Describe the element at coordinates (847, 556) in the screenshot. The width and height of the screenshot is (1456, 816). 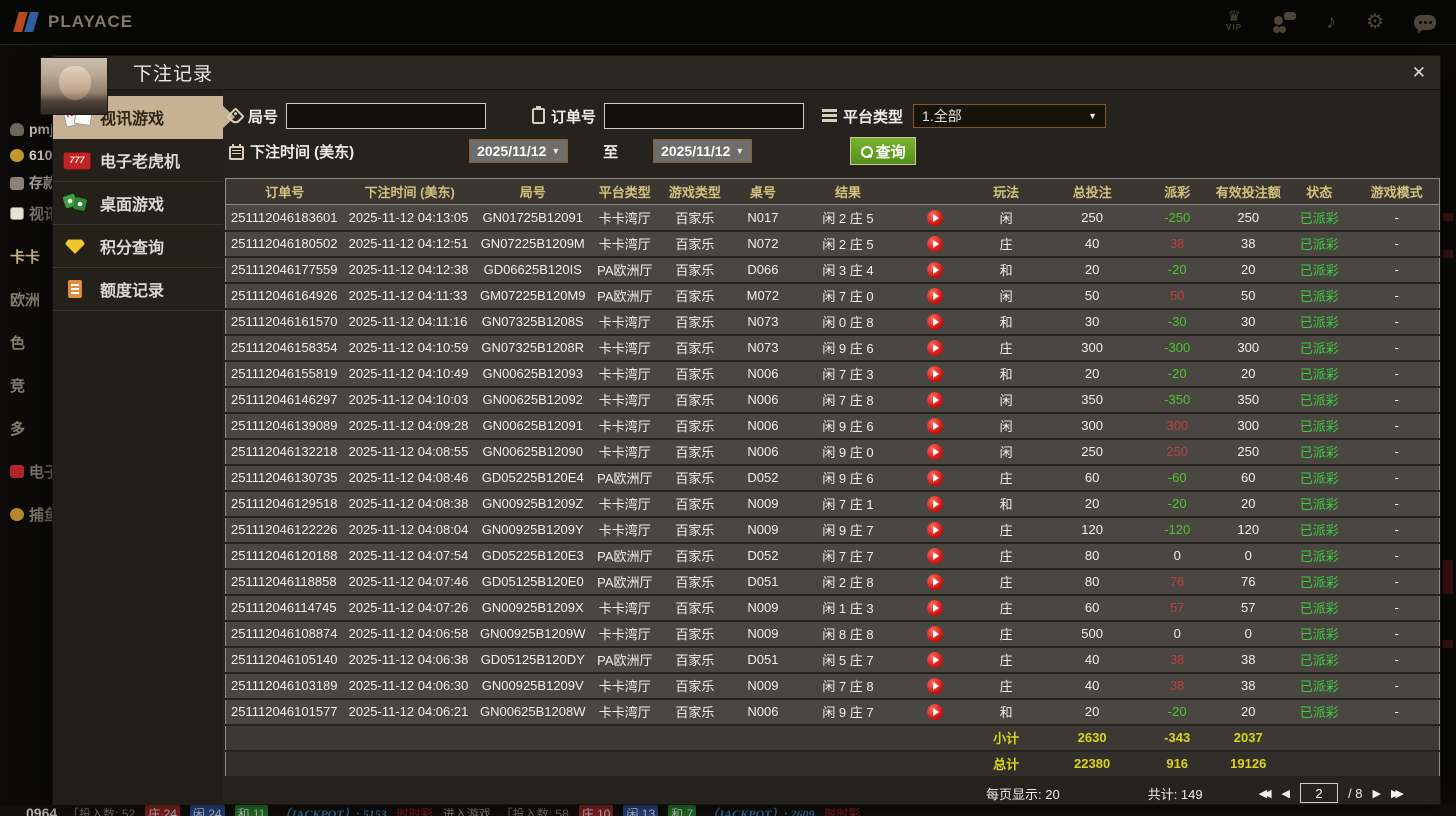
I see `cell-result: 闲 7 庄 7` at that location.